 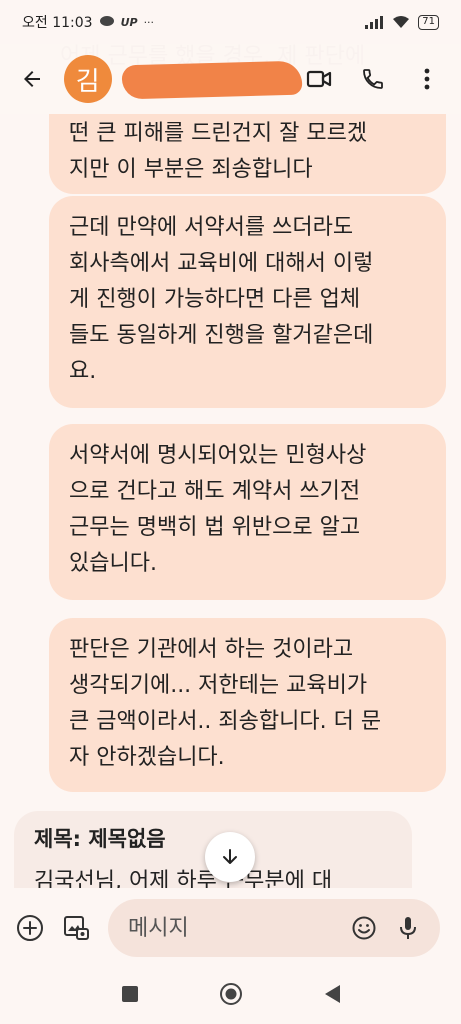 I want to click on status-bar: 오전 11:03 UP ··· 71, so click(x=230, y=22).